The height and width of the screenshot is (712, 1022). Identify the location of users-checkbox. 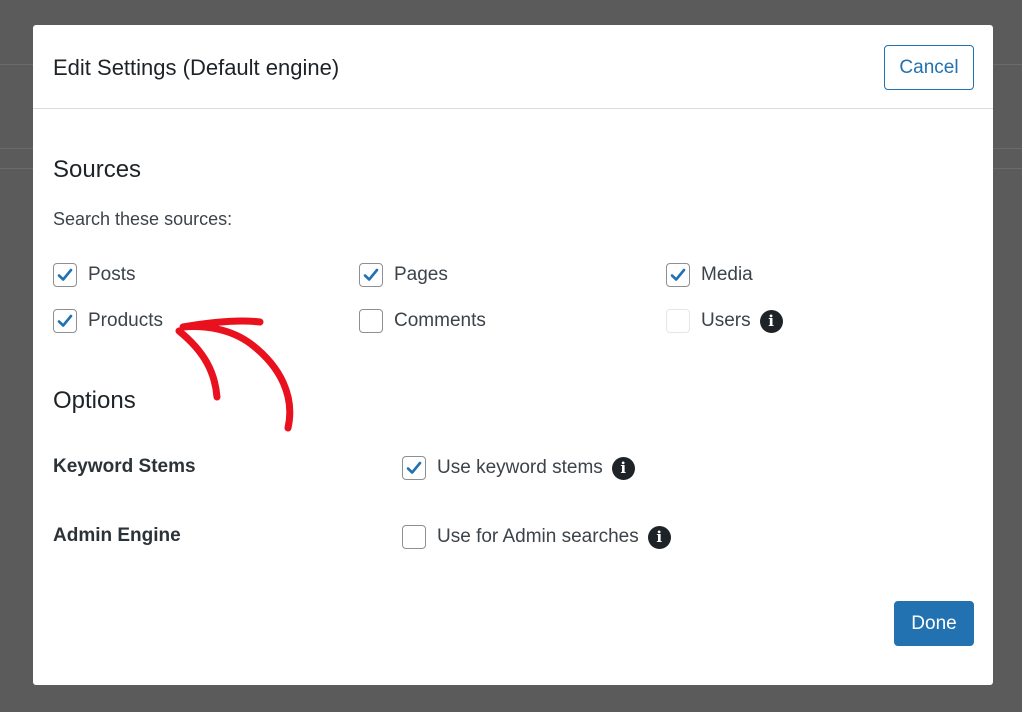
(678, 321).